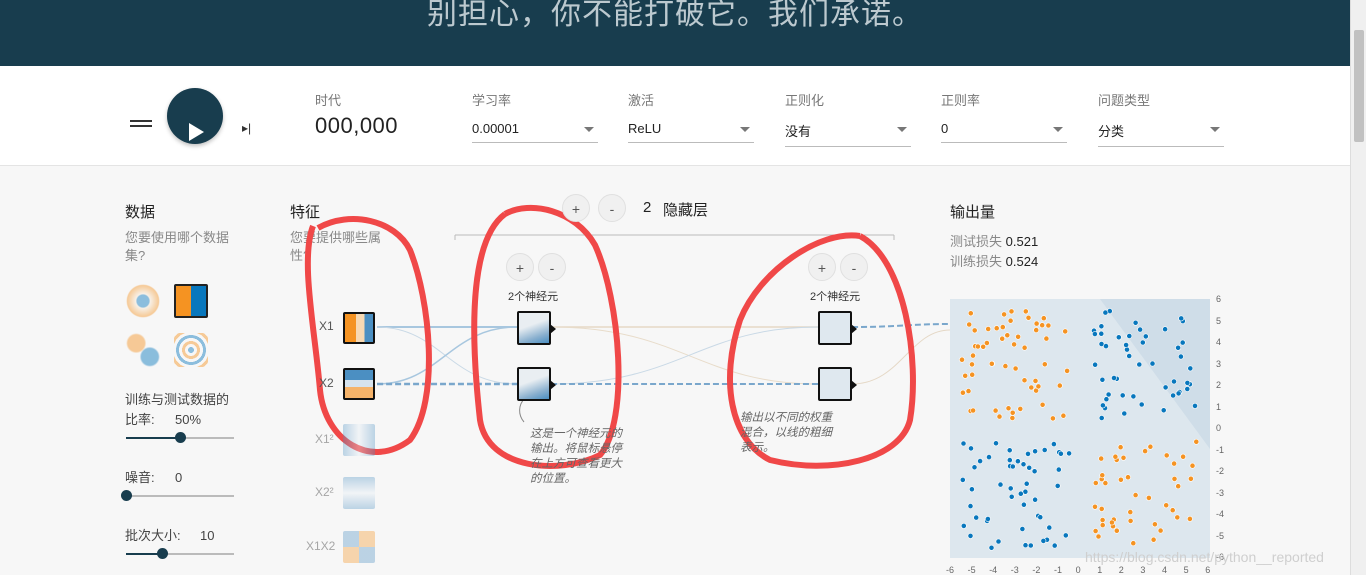  I want to click on hidden-layer-count: 2, so click(647, 207).